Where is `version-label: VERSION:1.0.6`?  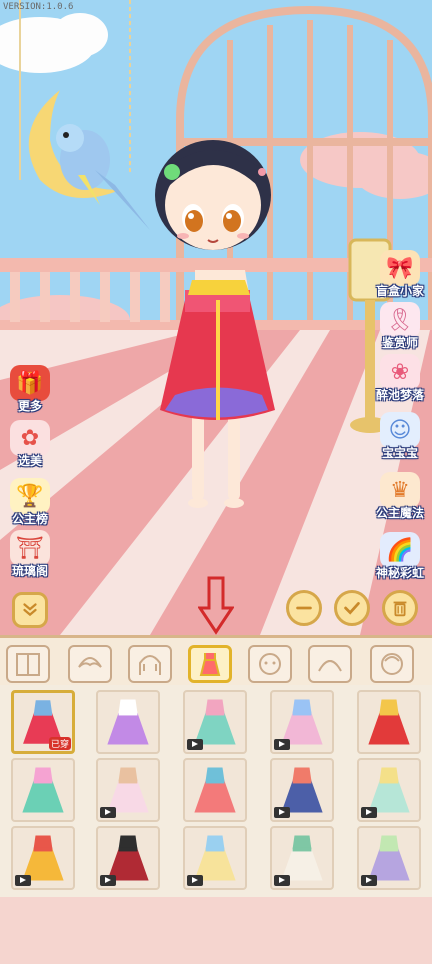
version-label: VERSION:1.0.6 is located at coordinates (38, 7).